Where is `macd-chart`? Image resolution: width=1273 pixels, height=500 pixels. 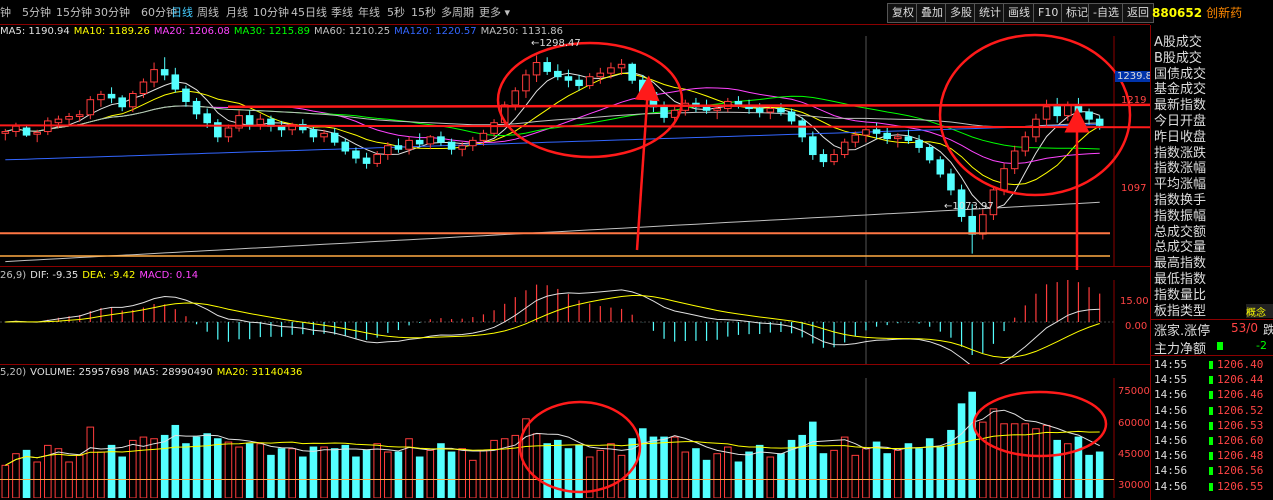 macd-chart is located at coordinates (557, 322).